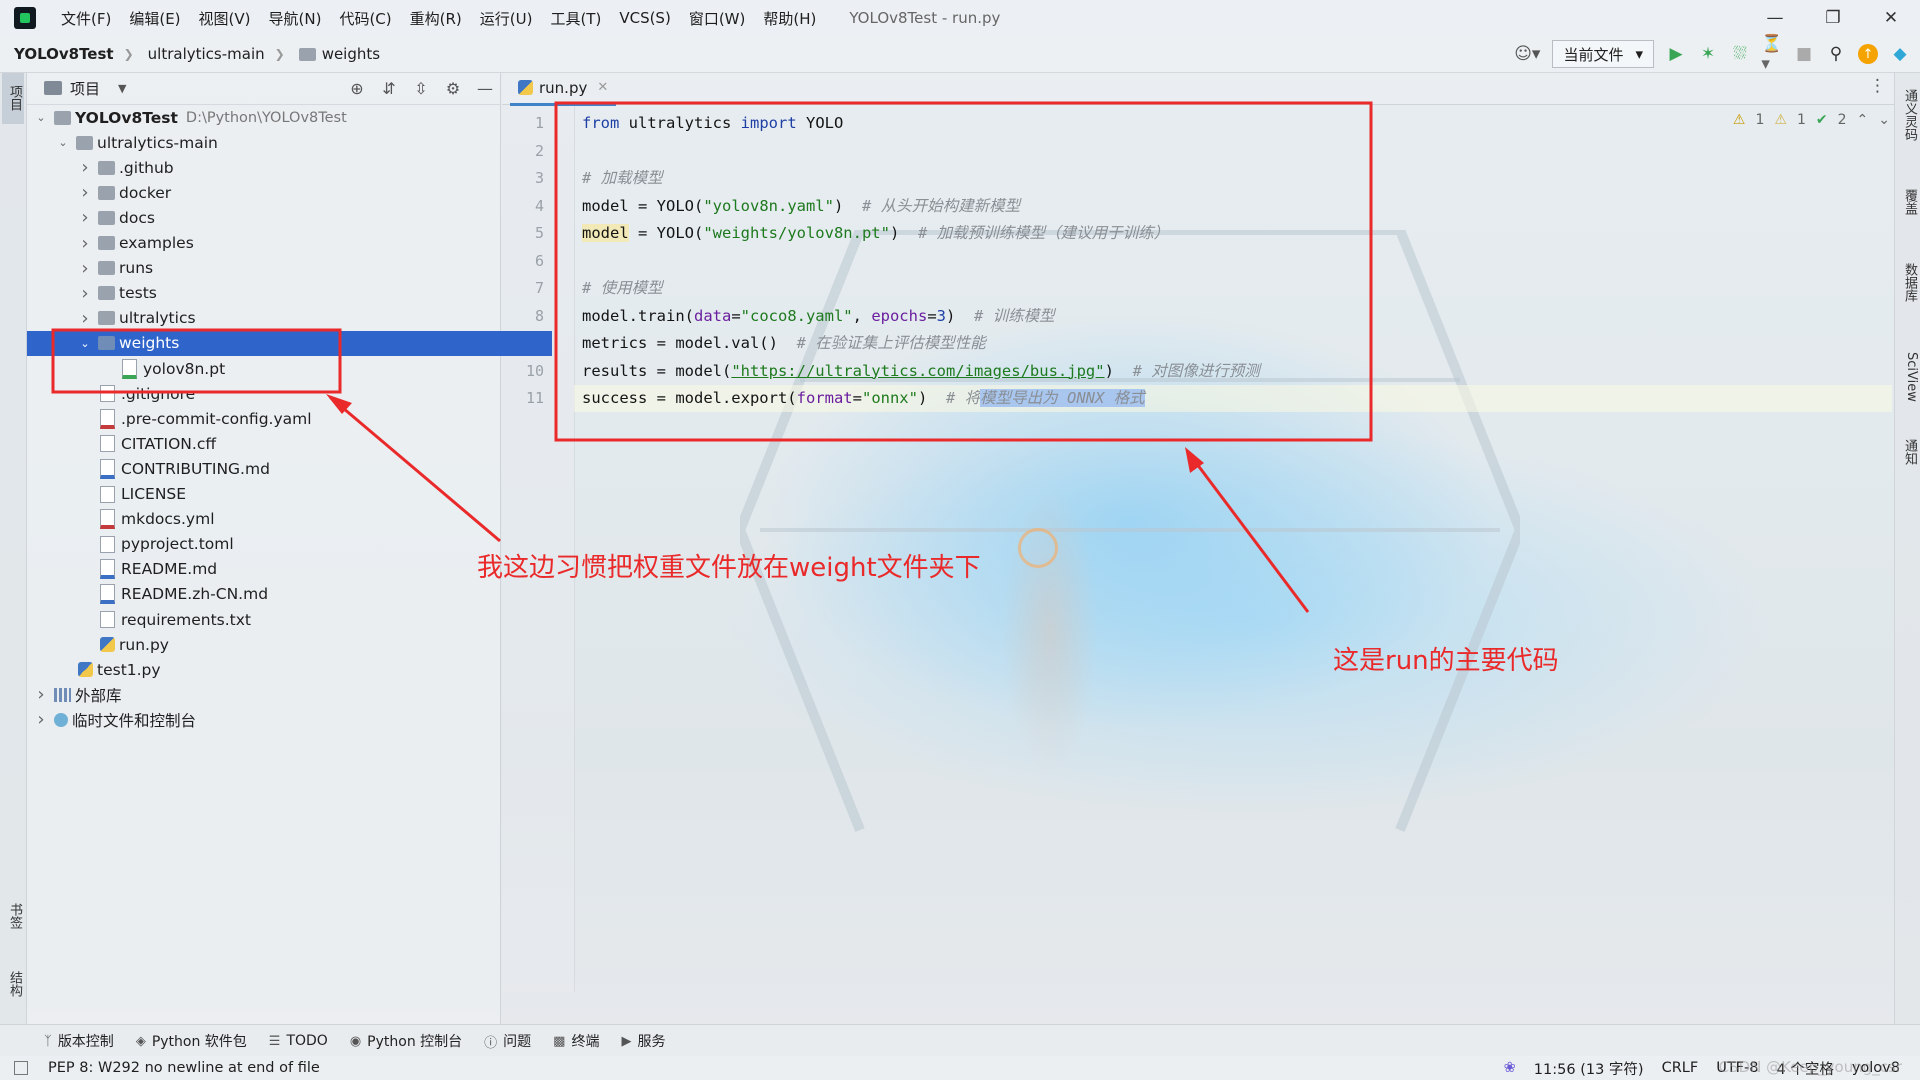 The height and width of the screenshot is (1080, 1920). Describe the element at coordinates (1900, 54) in the screenshot. I see `ide-logo-icon: ◆` at that location.